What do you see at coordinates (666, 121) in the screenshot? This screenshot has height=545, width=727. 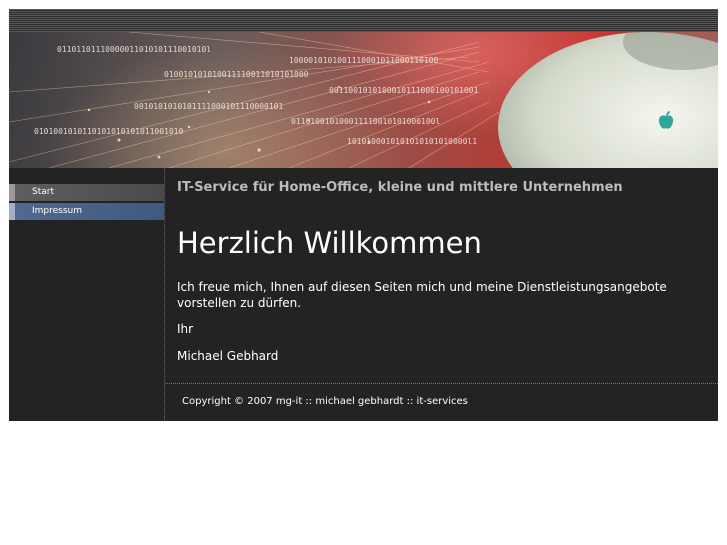 I see `apple-logo-icon` at bounding box center [666, 121].